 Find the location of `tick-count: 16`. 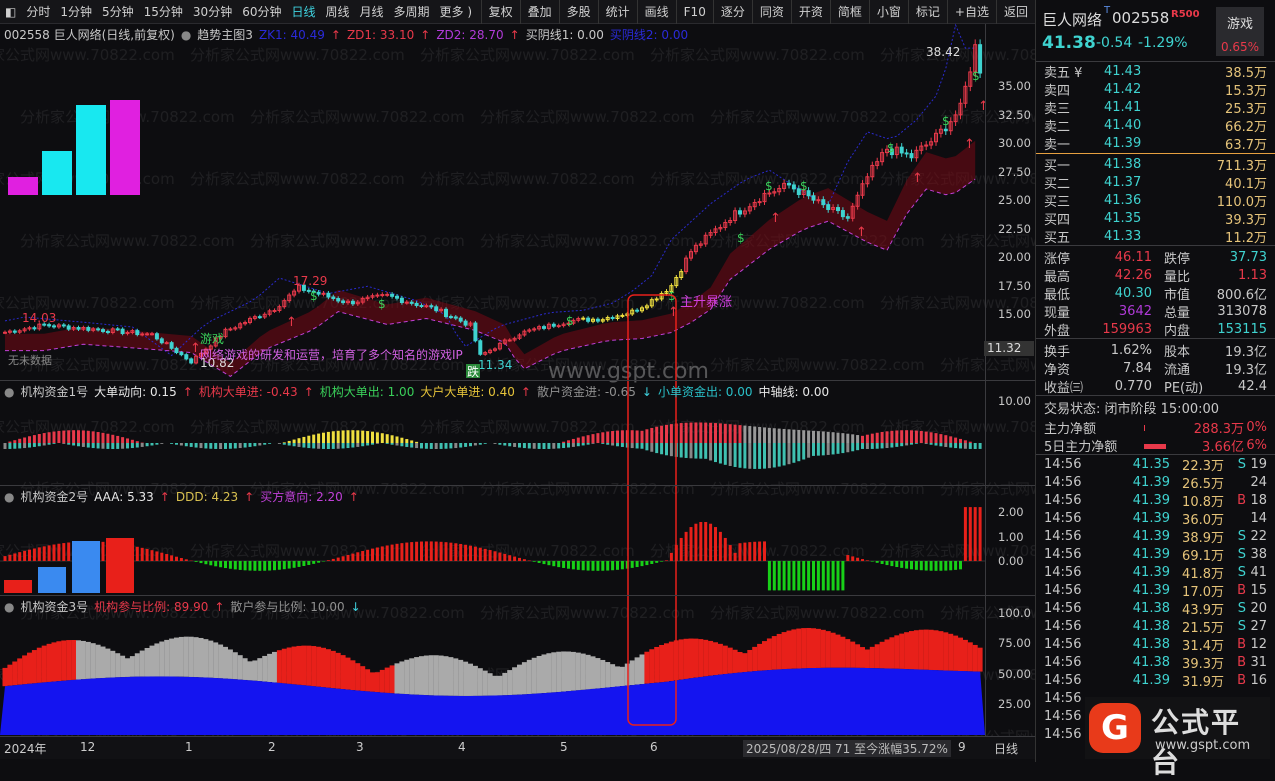

tick-count: 16 is located at coordinates (1256, 680).